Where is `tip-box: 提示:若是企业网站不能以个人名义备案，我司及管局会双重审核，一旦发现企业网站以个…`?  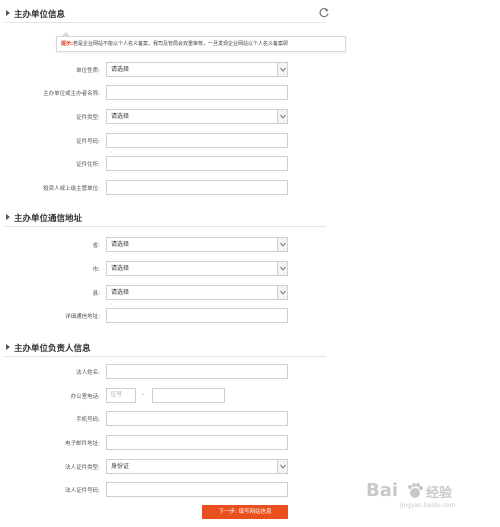 tip-box: 提示:若是企业网站不能以个人名义备案，我司及管局会双重审核，一旦发现企业网站以个… is located at coordinates (201, 44).